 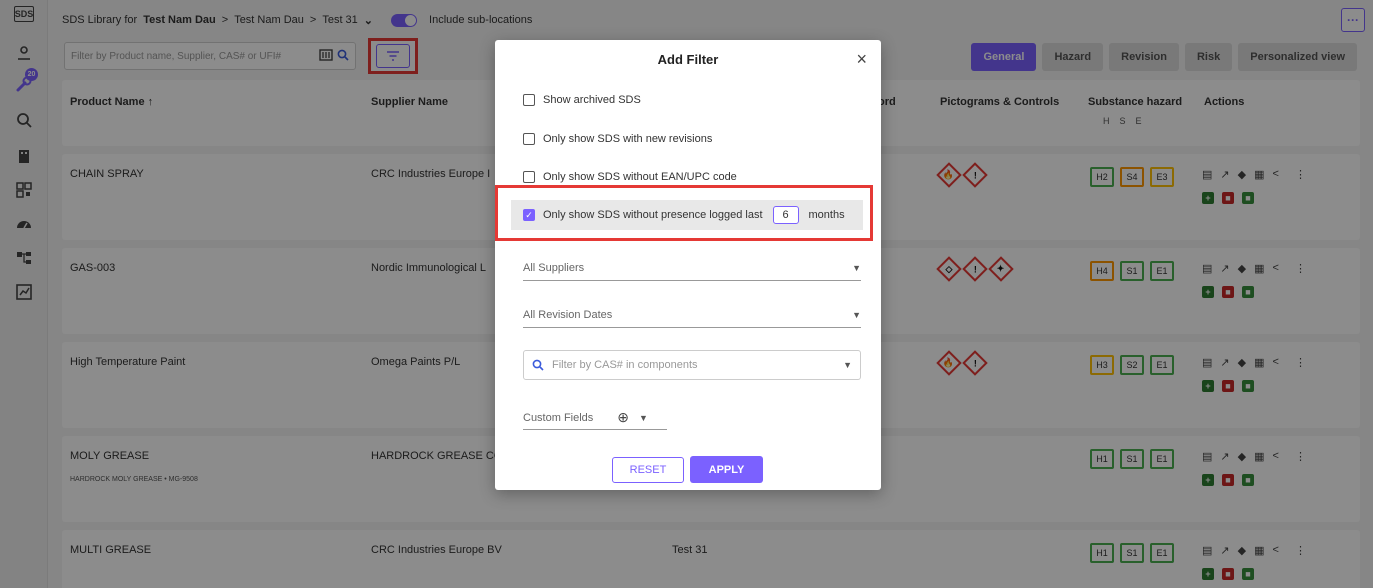 What do you see at coordinates (595, 418) in the screenshot?
I see `custom-fields-select: Custom Fields ⊕ ▼` at bounding box center [595, 418].